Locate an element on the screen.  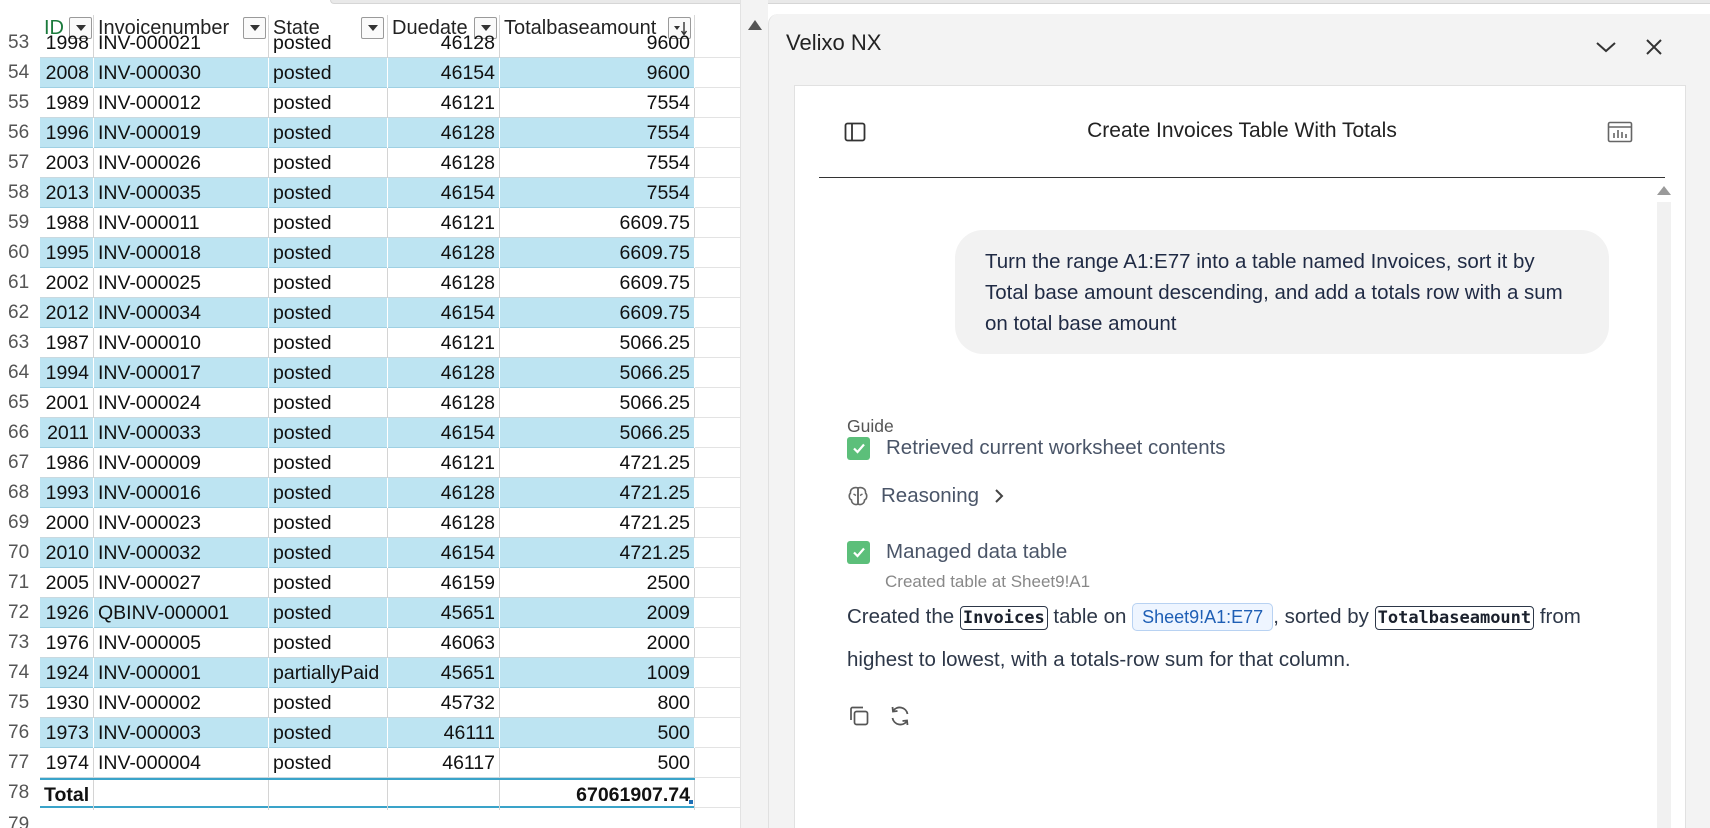
cell-id: 1924 is located at coordinates (67, 673).